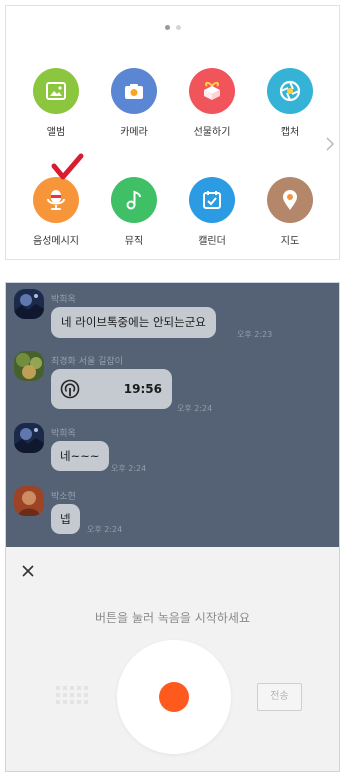 The image size is (344, 776). I want to click on message-bubble: 네 라이브톡중에는 안되는군요, so click(133, 322).